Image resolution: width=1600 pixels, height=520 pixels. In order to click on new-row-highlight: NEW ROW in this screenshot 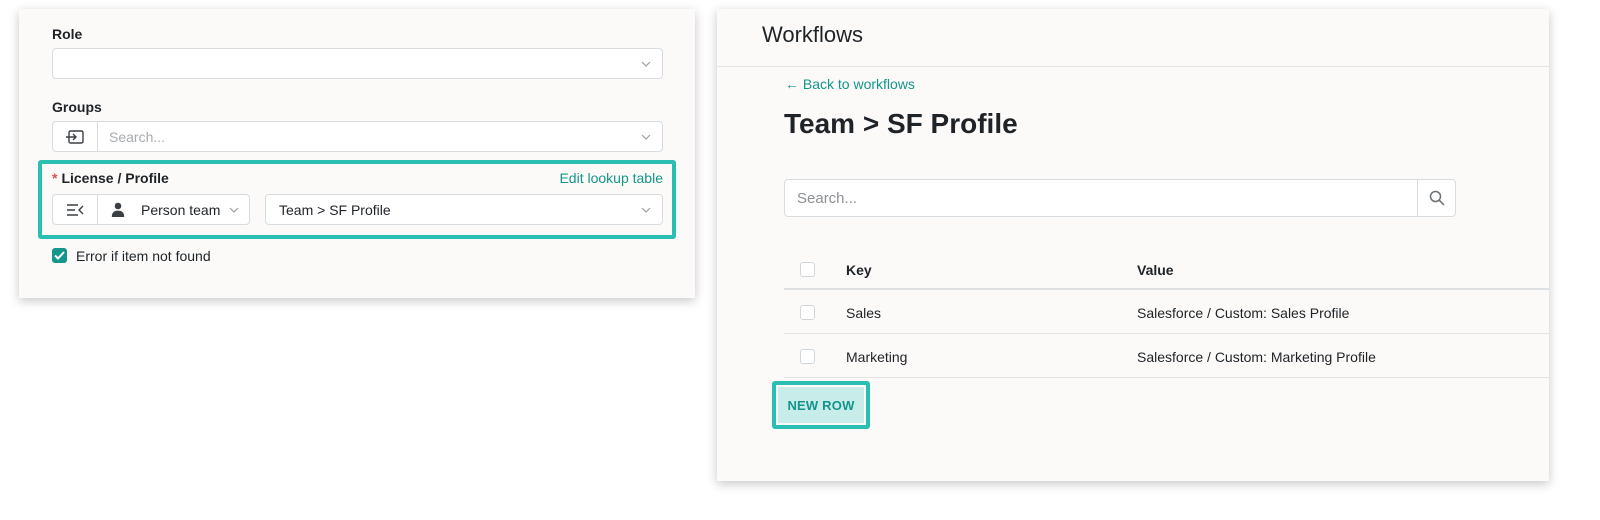, I will do `click(821, 405)`.